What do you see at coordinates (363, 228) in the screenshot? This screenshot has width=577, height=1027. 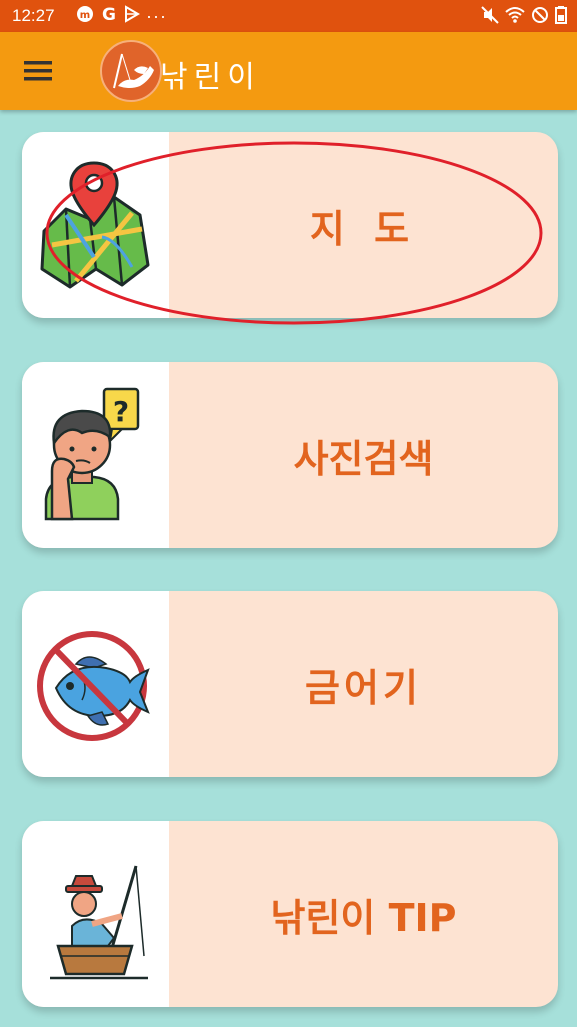 I see `map-label: 지 도` at bounding box center [363, 228].